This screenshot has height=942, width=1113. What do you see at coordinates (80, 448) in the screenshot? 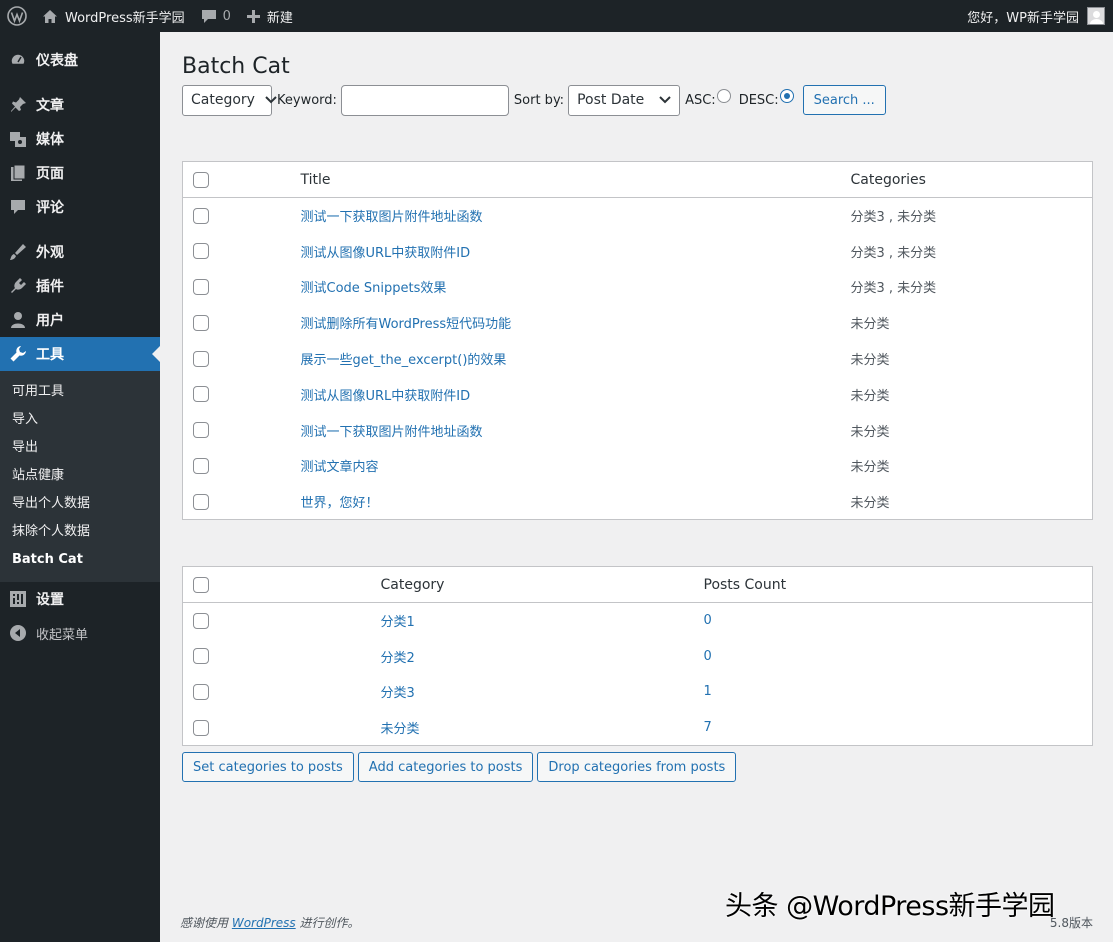
I see `submenu-export: 导出` at bounding box center [80, 448].